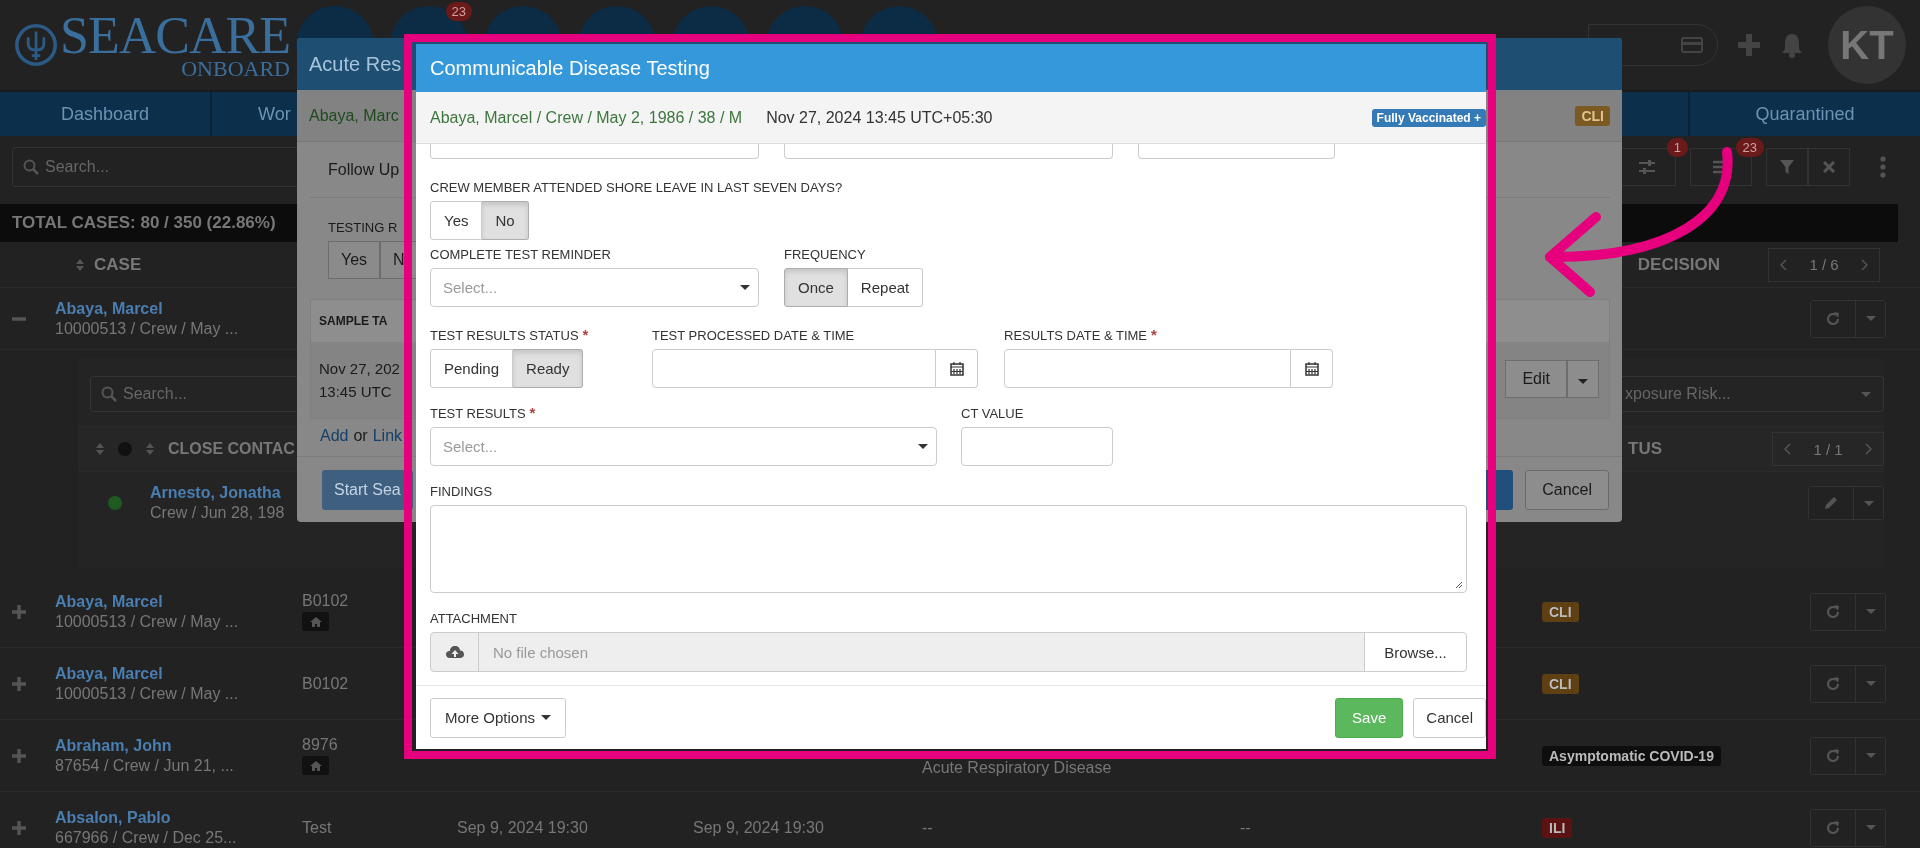  What do you see at coordinates (825, 255) in the screenshot?
I see `field-label: FREQUENCY` at bounding box center [825, 255].